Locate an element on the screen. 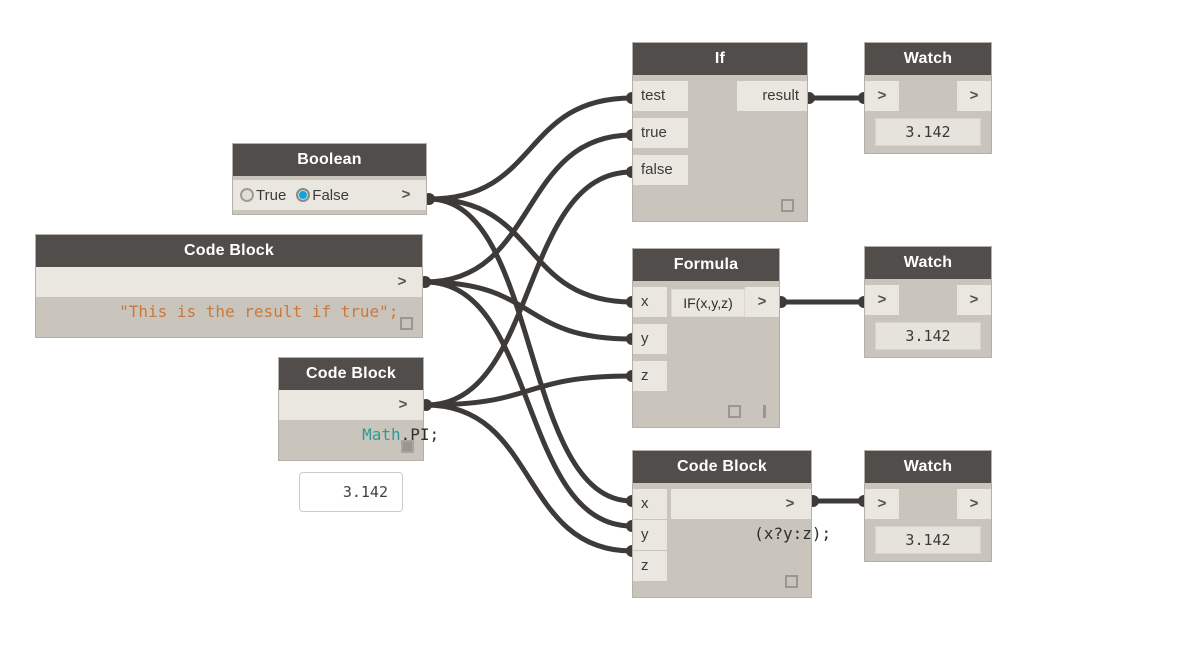 The height and width of the screenshot is (650, 1200). boolean-option-true-label: True is located at coordinates (271, 195).